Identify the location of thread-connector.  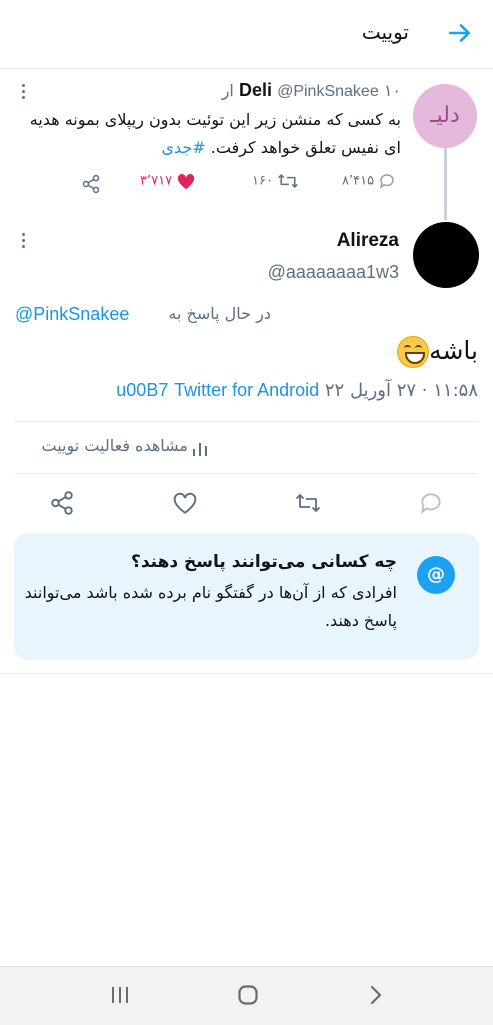
(445, 184).